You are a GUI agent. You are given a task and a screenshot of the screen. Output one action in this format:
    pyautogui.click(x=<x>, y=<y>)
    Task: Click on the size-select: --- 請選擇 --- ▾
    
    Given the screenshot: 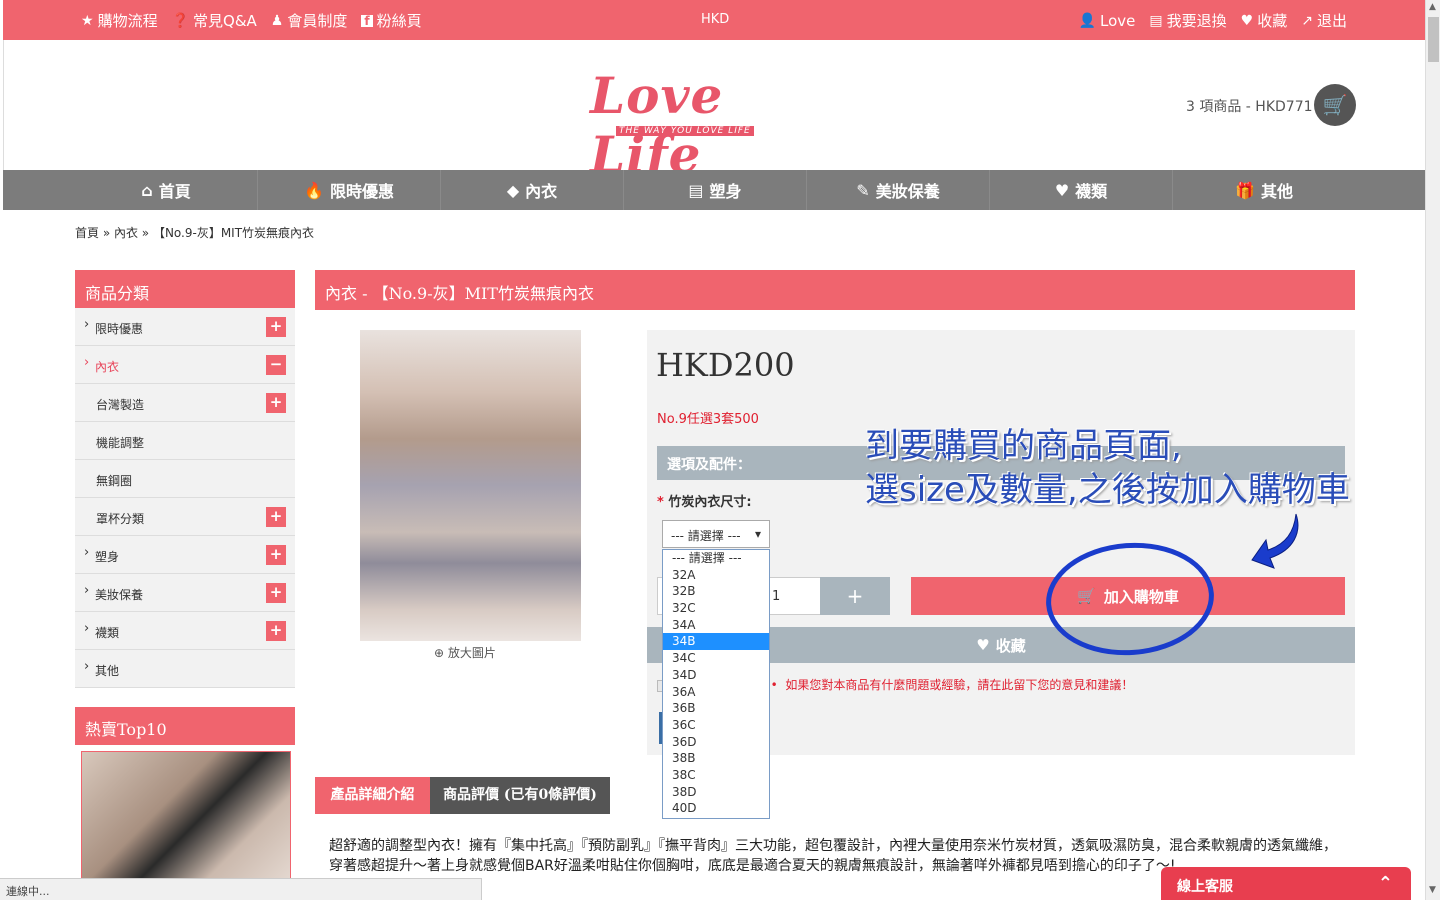 What is the action you would take?
    pyautogui.click(x=716, y=534)
    